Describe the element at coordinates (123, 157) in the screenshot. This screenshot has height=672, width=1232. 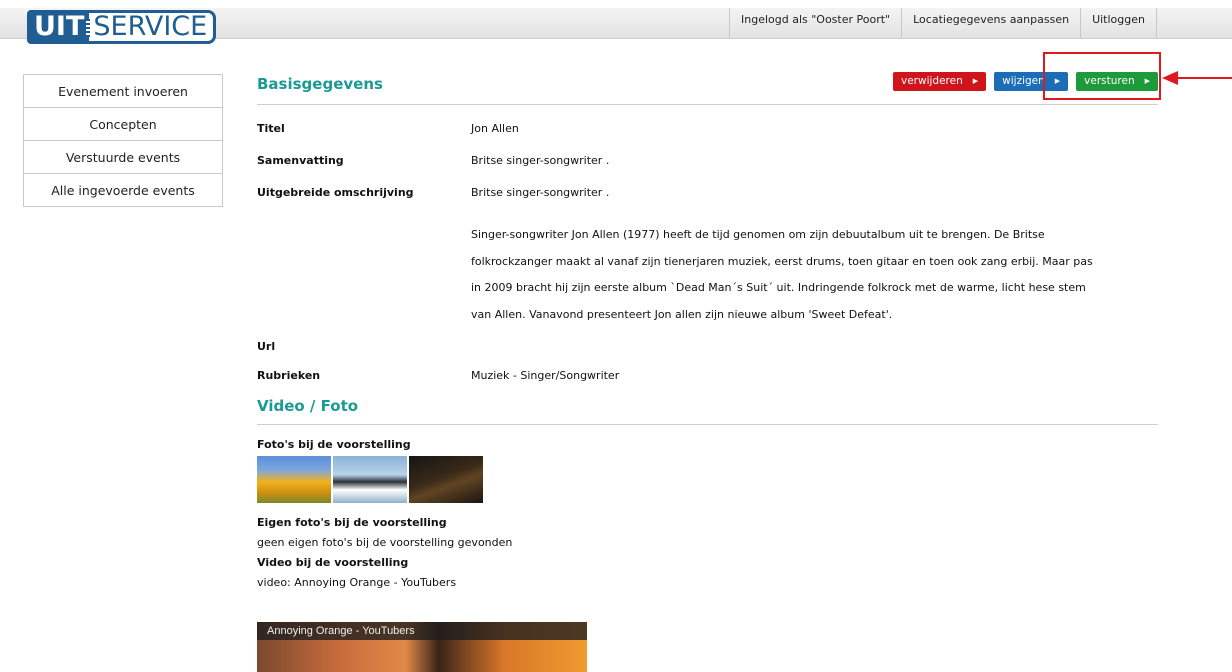
I see `sidebar-item-verstuurde-events: Verstuurde events` at that location.